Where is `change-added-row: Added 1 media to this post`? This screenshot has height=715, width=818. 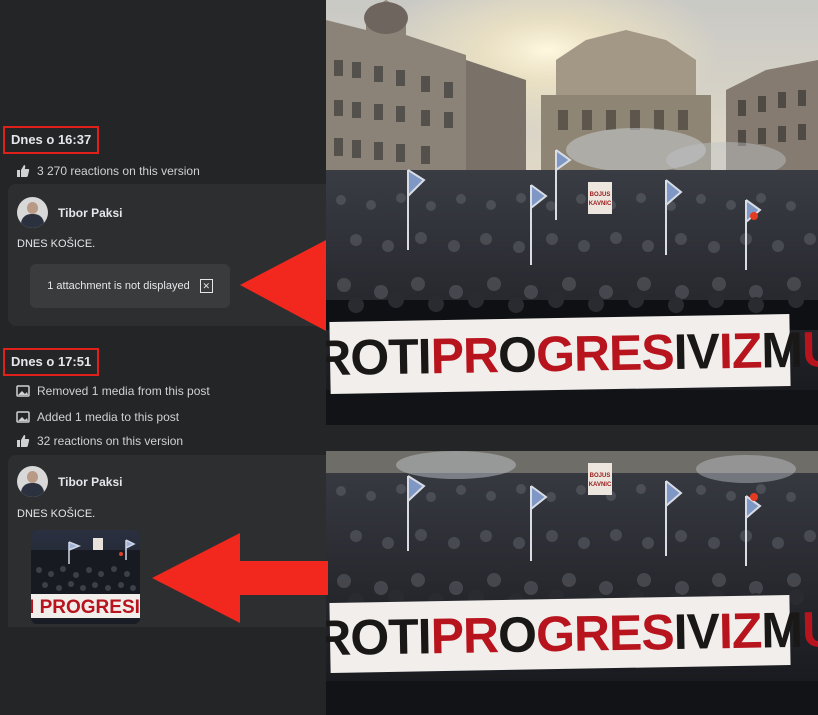
change-added-row: Added 1 media to this post is located at coordinates (97, 417).